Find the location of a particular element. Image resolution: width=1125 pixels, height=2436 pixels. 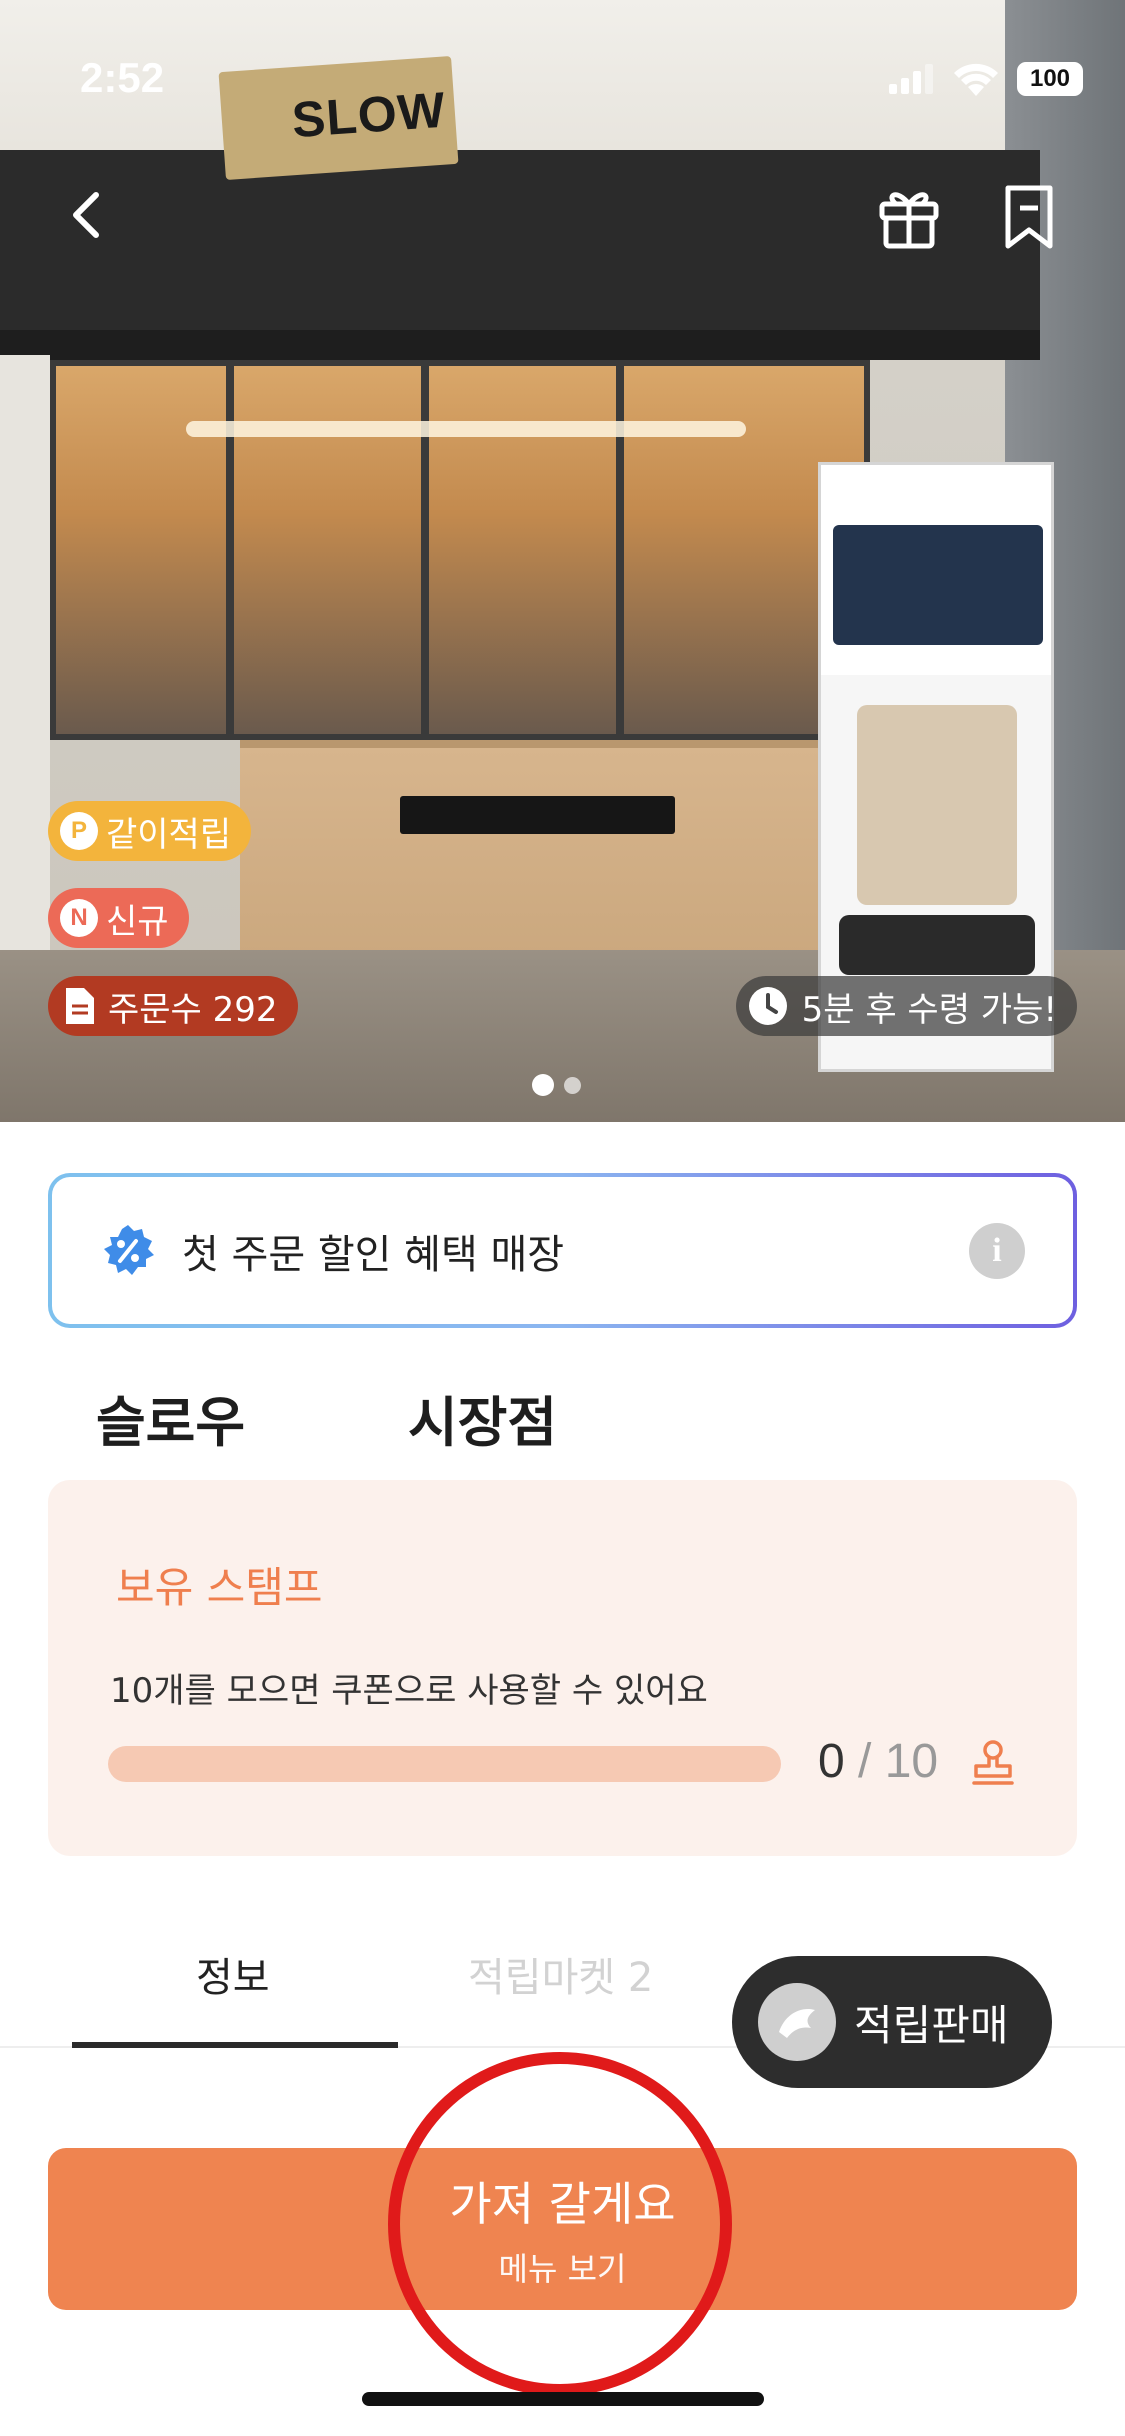

home-indicator is located at coordinates (563, 2399).